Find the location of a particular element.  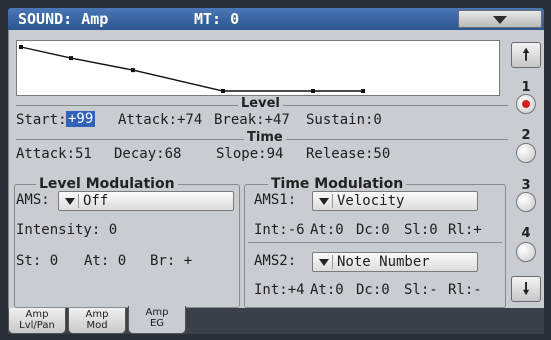

start-label: Start: is located at coordinates (41, 120).